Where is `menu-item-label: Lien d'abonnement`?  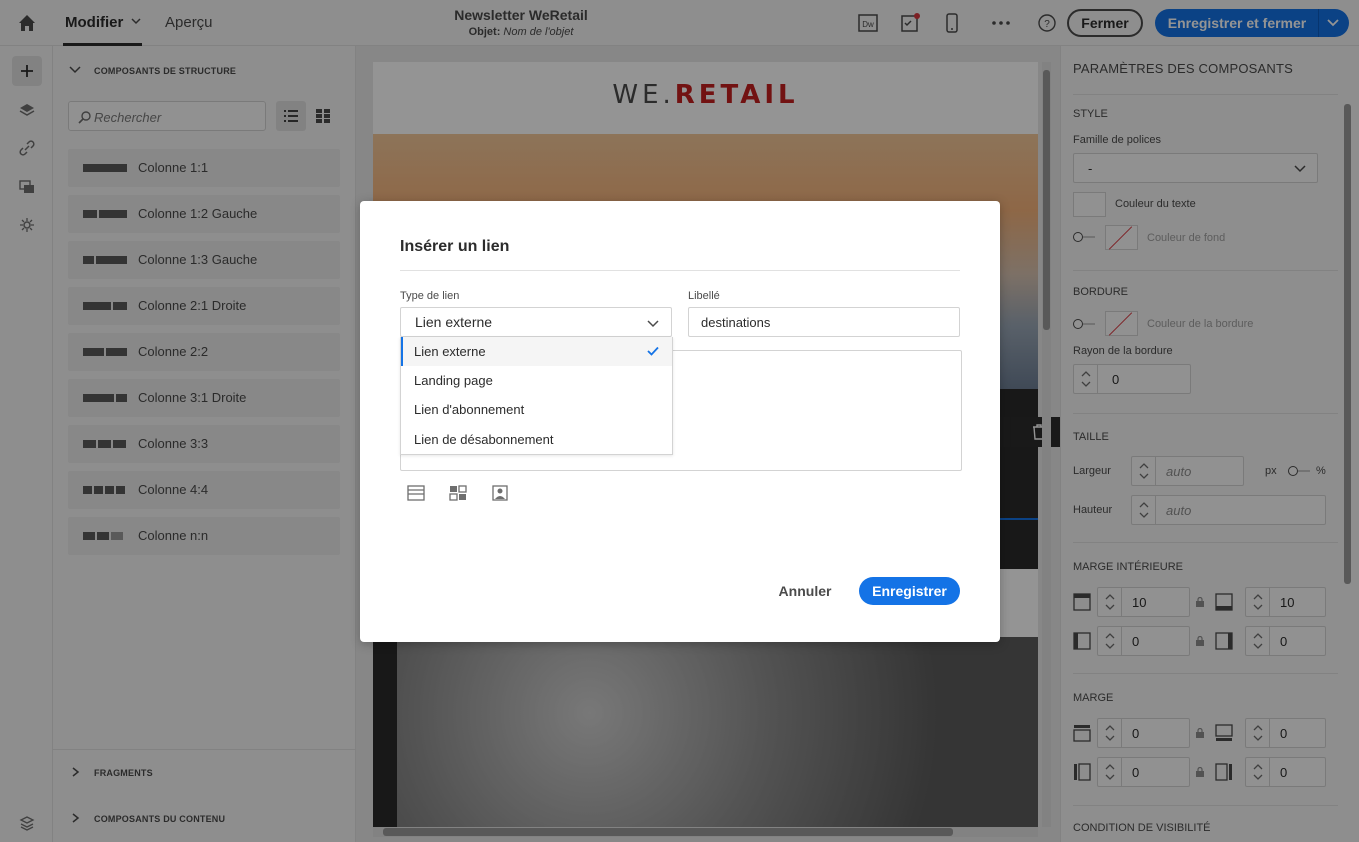 menu-item-label: Lien d'abonnement is located at coordinates (469, 409).